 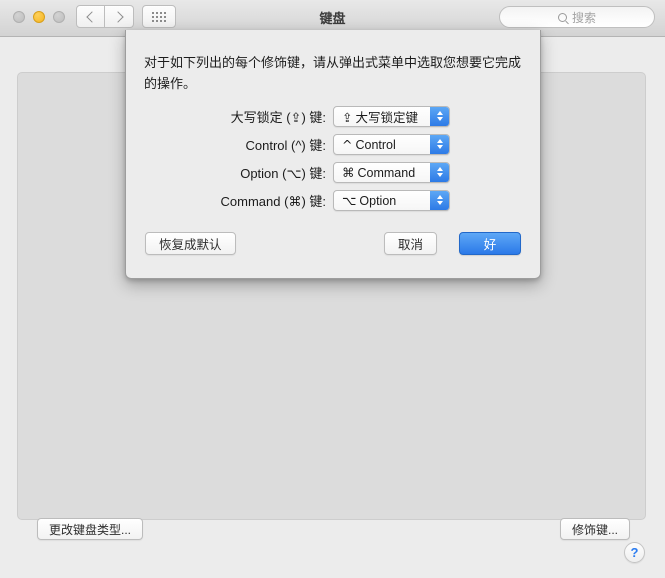 I want to click on command-popup-text: Option, so click(x=378, y=200).